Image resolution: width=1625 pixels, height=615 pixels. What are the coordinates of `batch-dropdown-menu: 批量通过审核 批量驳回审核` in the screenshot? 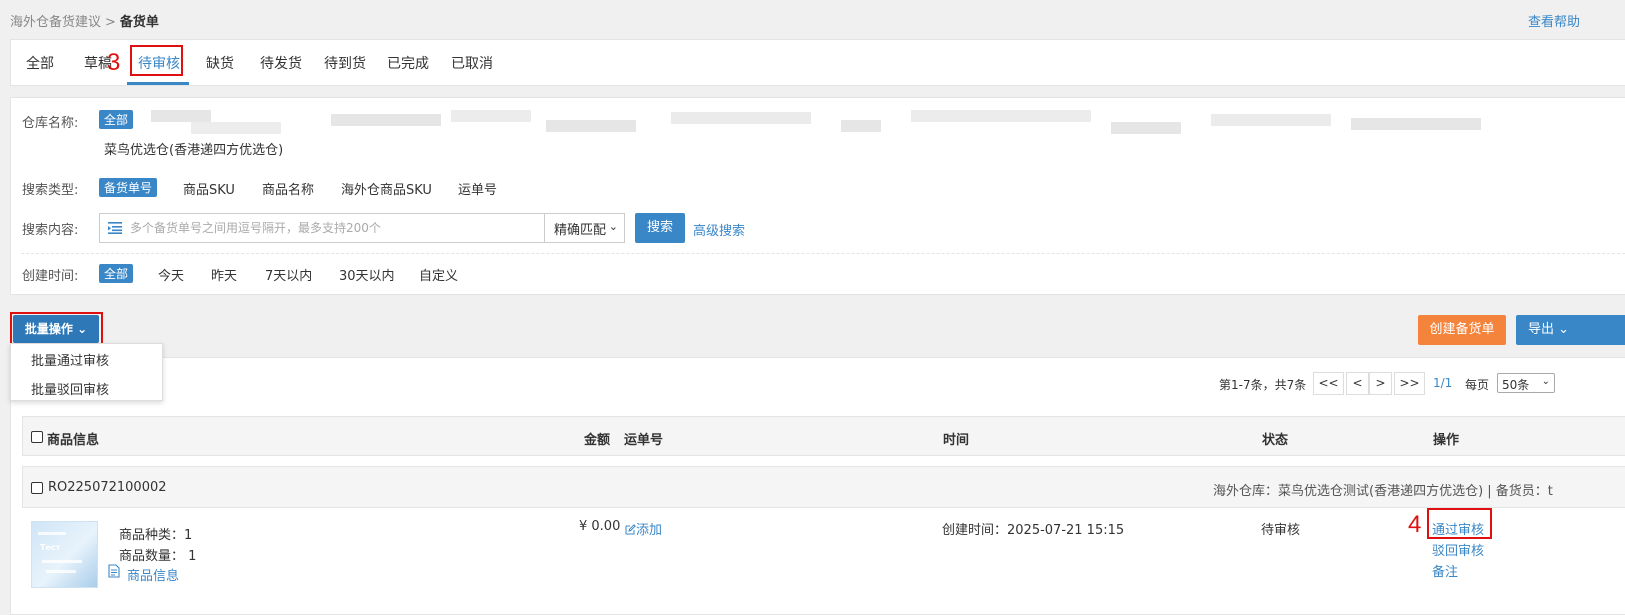 It's located at (86, 372).